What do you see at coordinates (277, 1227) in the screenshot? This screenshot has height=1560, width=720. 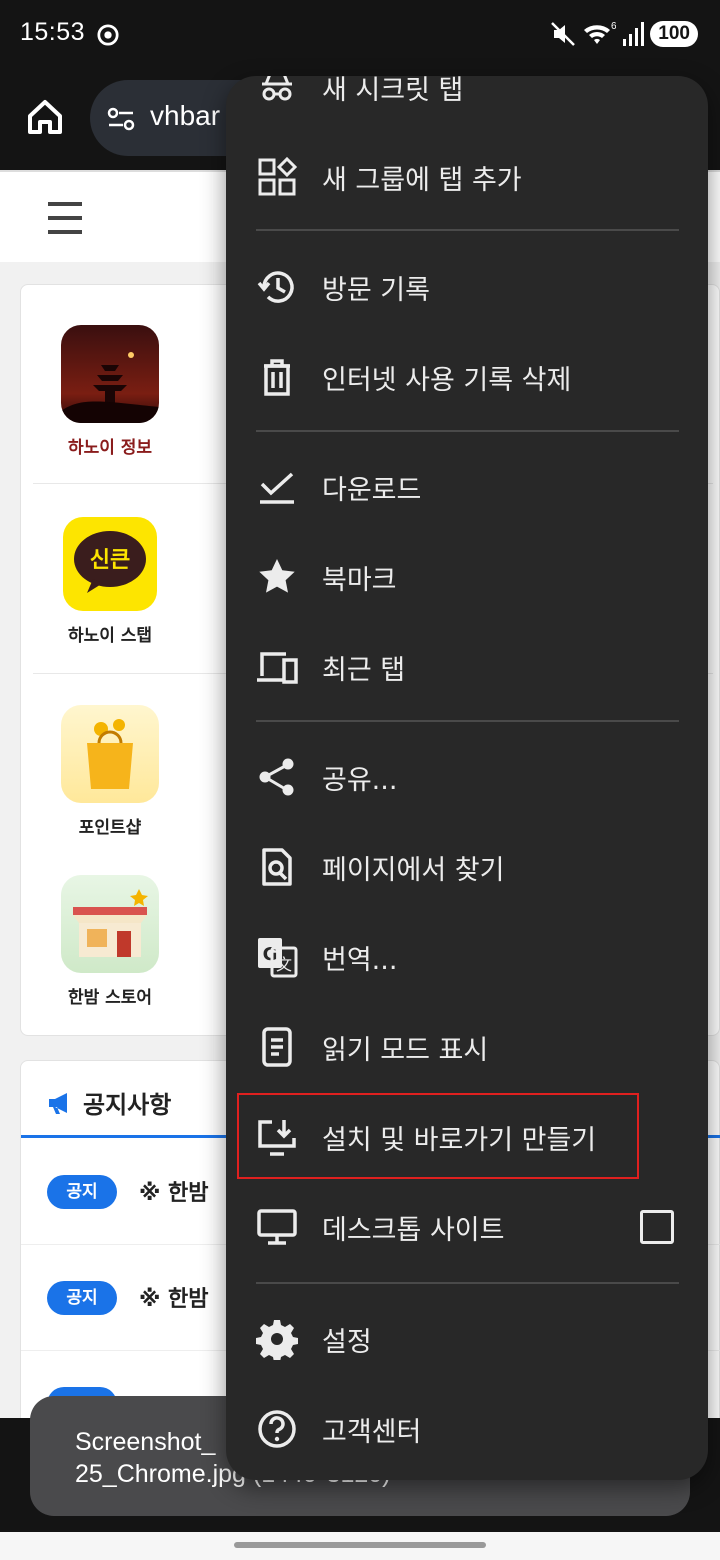 I see `desktop-icon` at bounding box center [277, 1227].